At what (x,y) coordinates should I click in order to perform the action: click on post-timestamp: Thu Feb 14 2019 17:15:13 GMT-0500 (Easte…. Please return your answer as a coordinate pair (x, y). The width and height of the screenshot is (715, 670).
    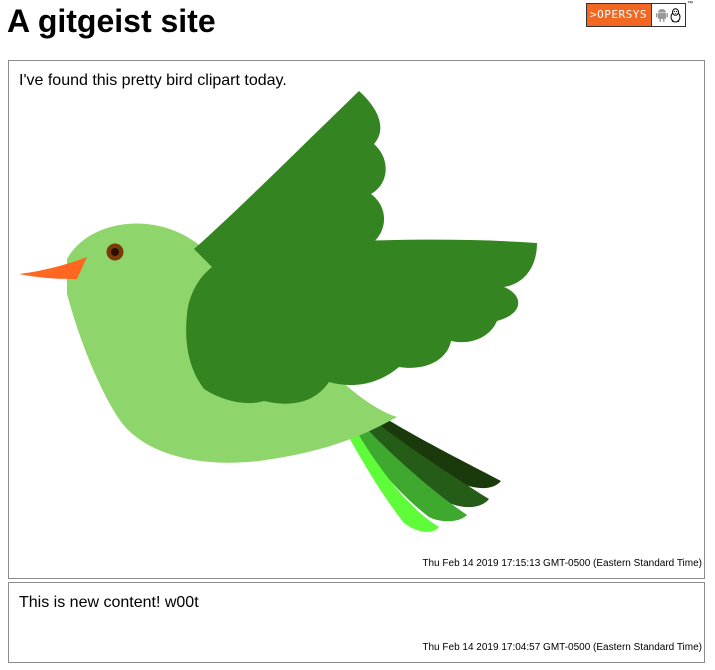
    Looking at the image, I should click on (562, 563).